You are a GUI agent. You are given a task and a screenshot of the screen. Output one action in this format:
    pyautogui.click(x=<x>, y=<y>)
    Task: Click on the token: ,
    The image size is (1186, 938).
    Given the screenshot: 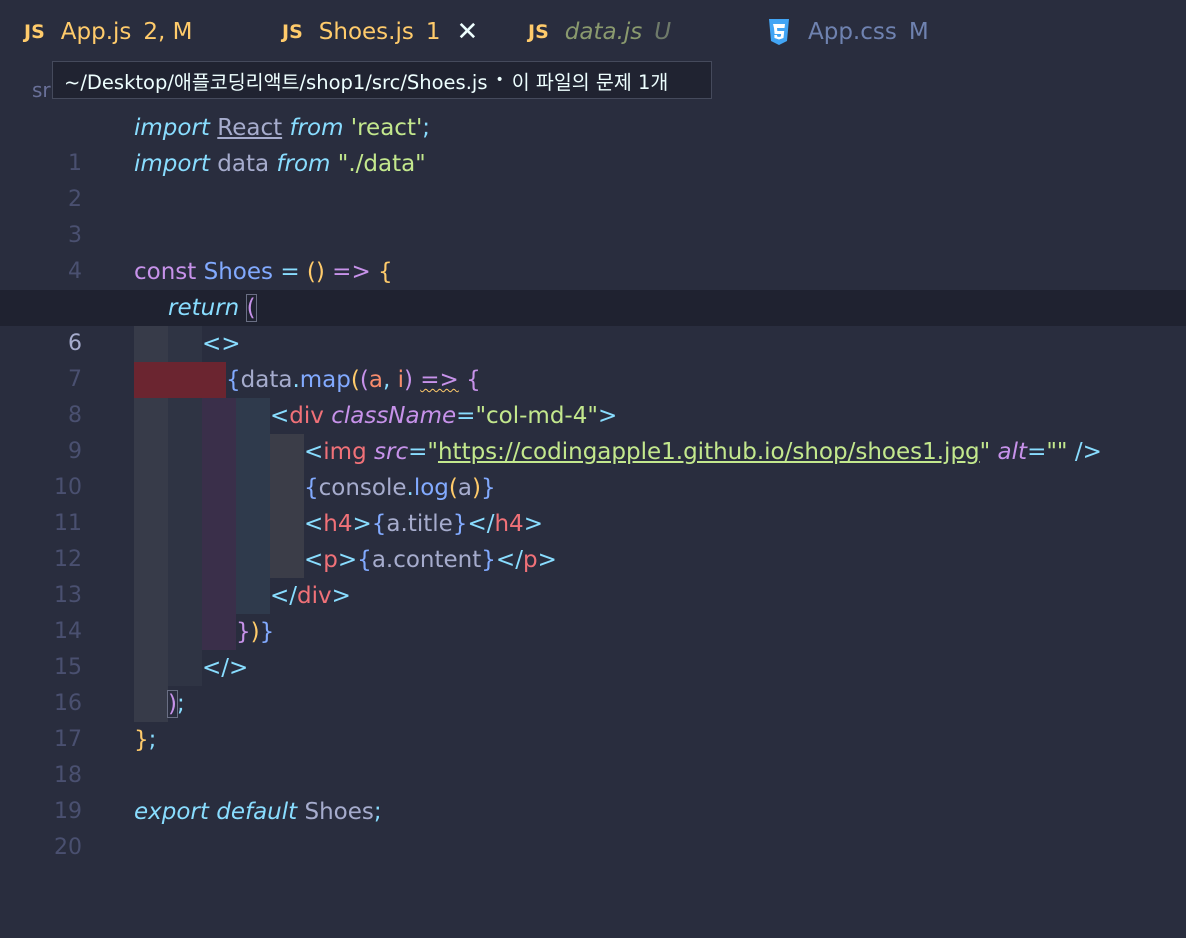 What is the action you would take?
    pyautogui.click(x=390, y=380)
    